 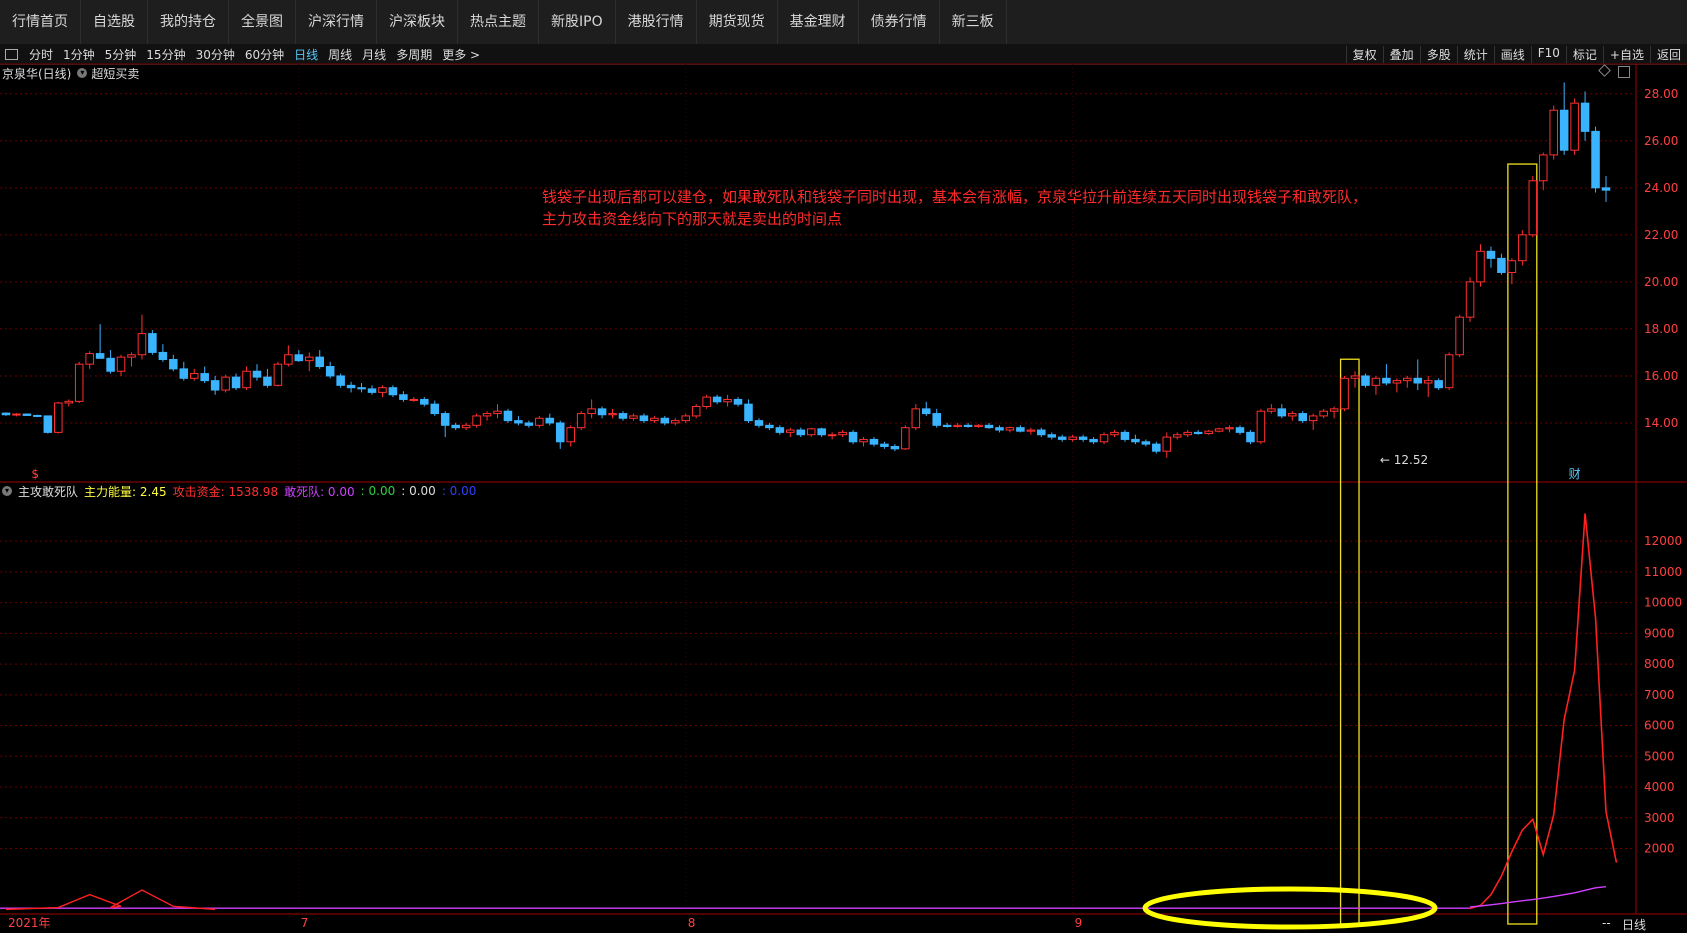 What do you see at coordinates (1624, 72) in the screenshot?
I see `maximize-icon` at bounding box center [1624, 72].